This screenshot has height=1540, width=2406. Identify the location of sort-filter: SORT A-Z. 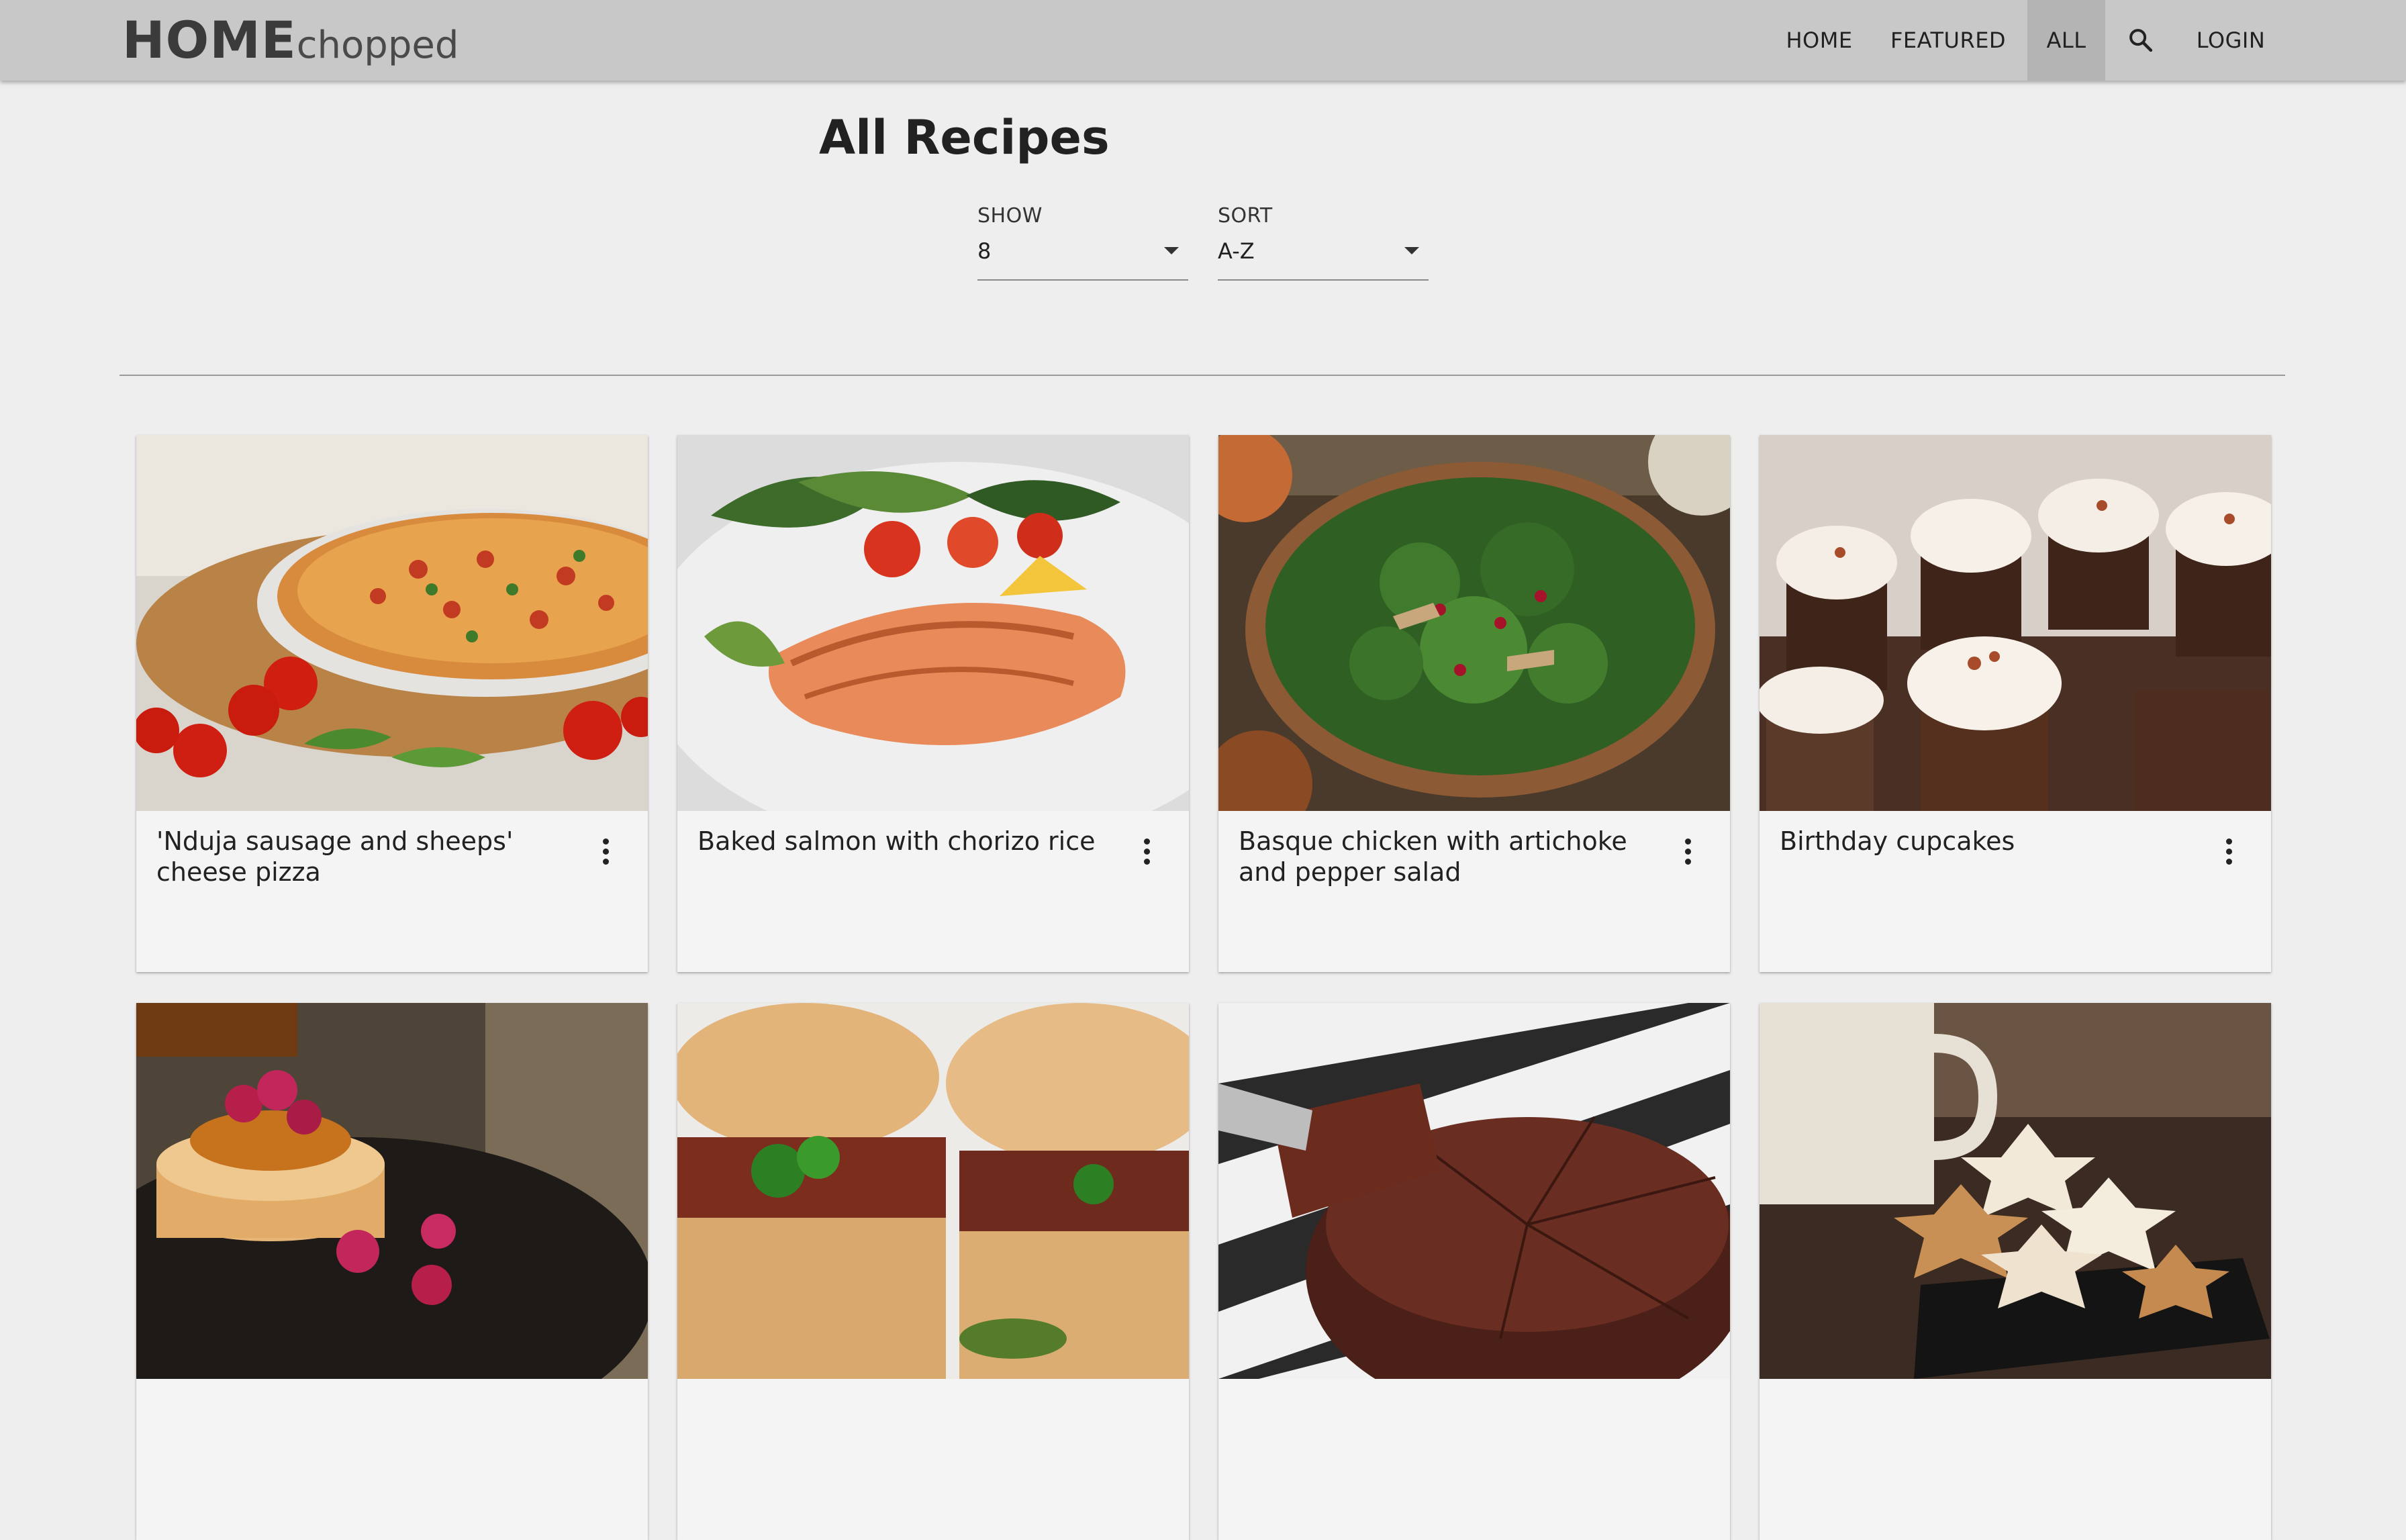
(1323, 241).